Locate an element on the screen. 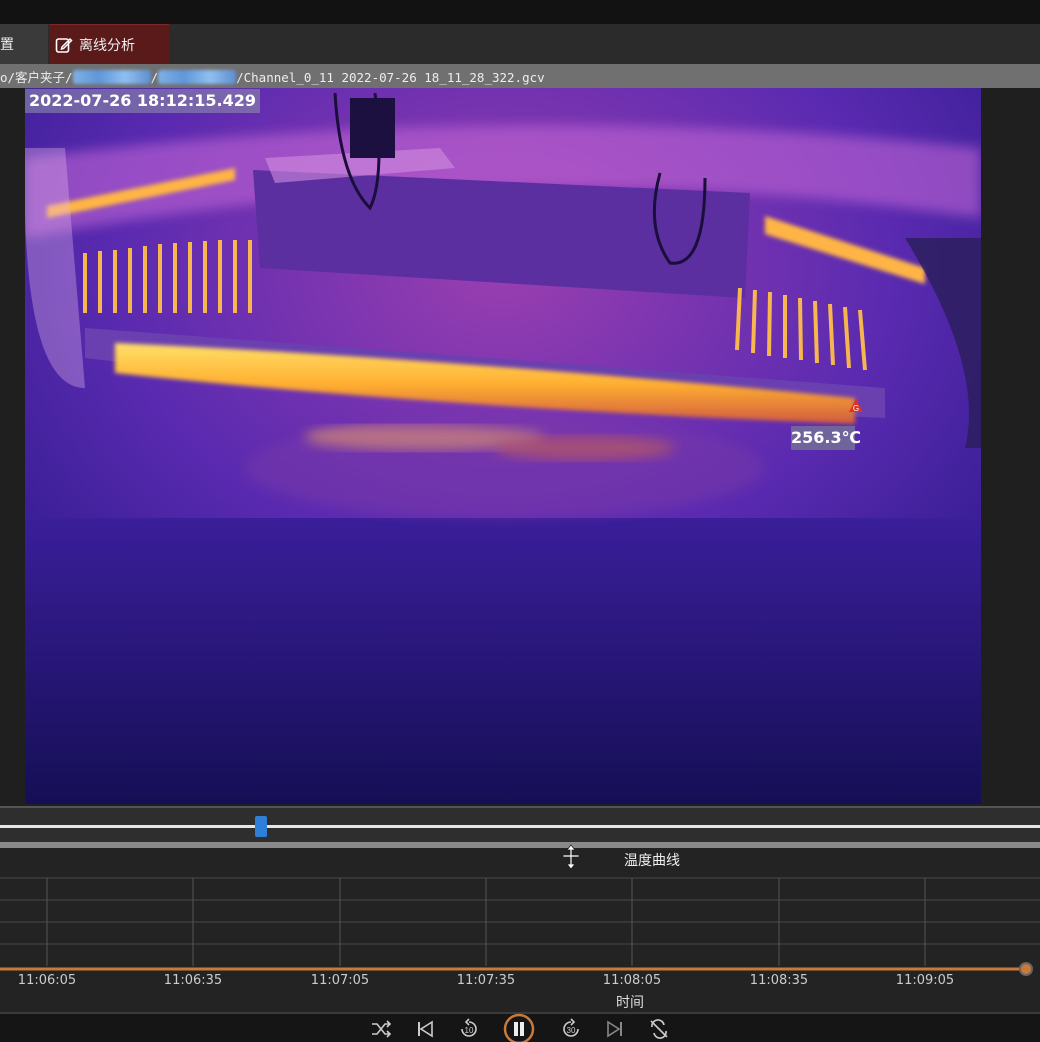 This screenshot has height=1042, width=1040. svg-text: G is located at coordinates (856, 408).